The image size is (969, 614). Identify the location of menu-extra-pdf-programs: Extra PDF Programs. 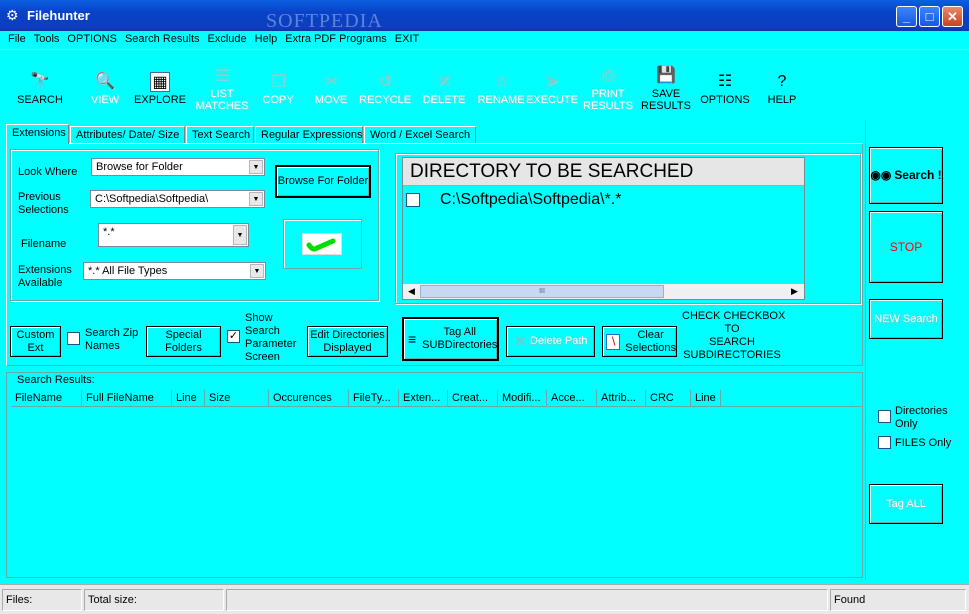
(335, 39).